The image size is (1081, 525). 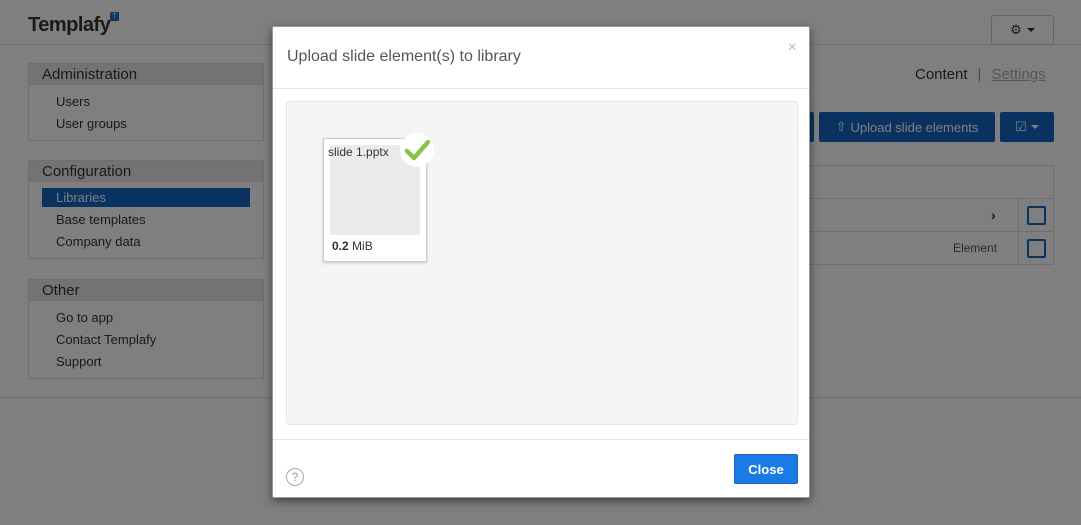 I want to click on help-icon: ?, so click(x=295, y=477).